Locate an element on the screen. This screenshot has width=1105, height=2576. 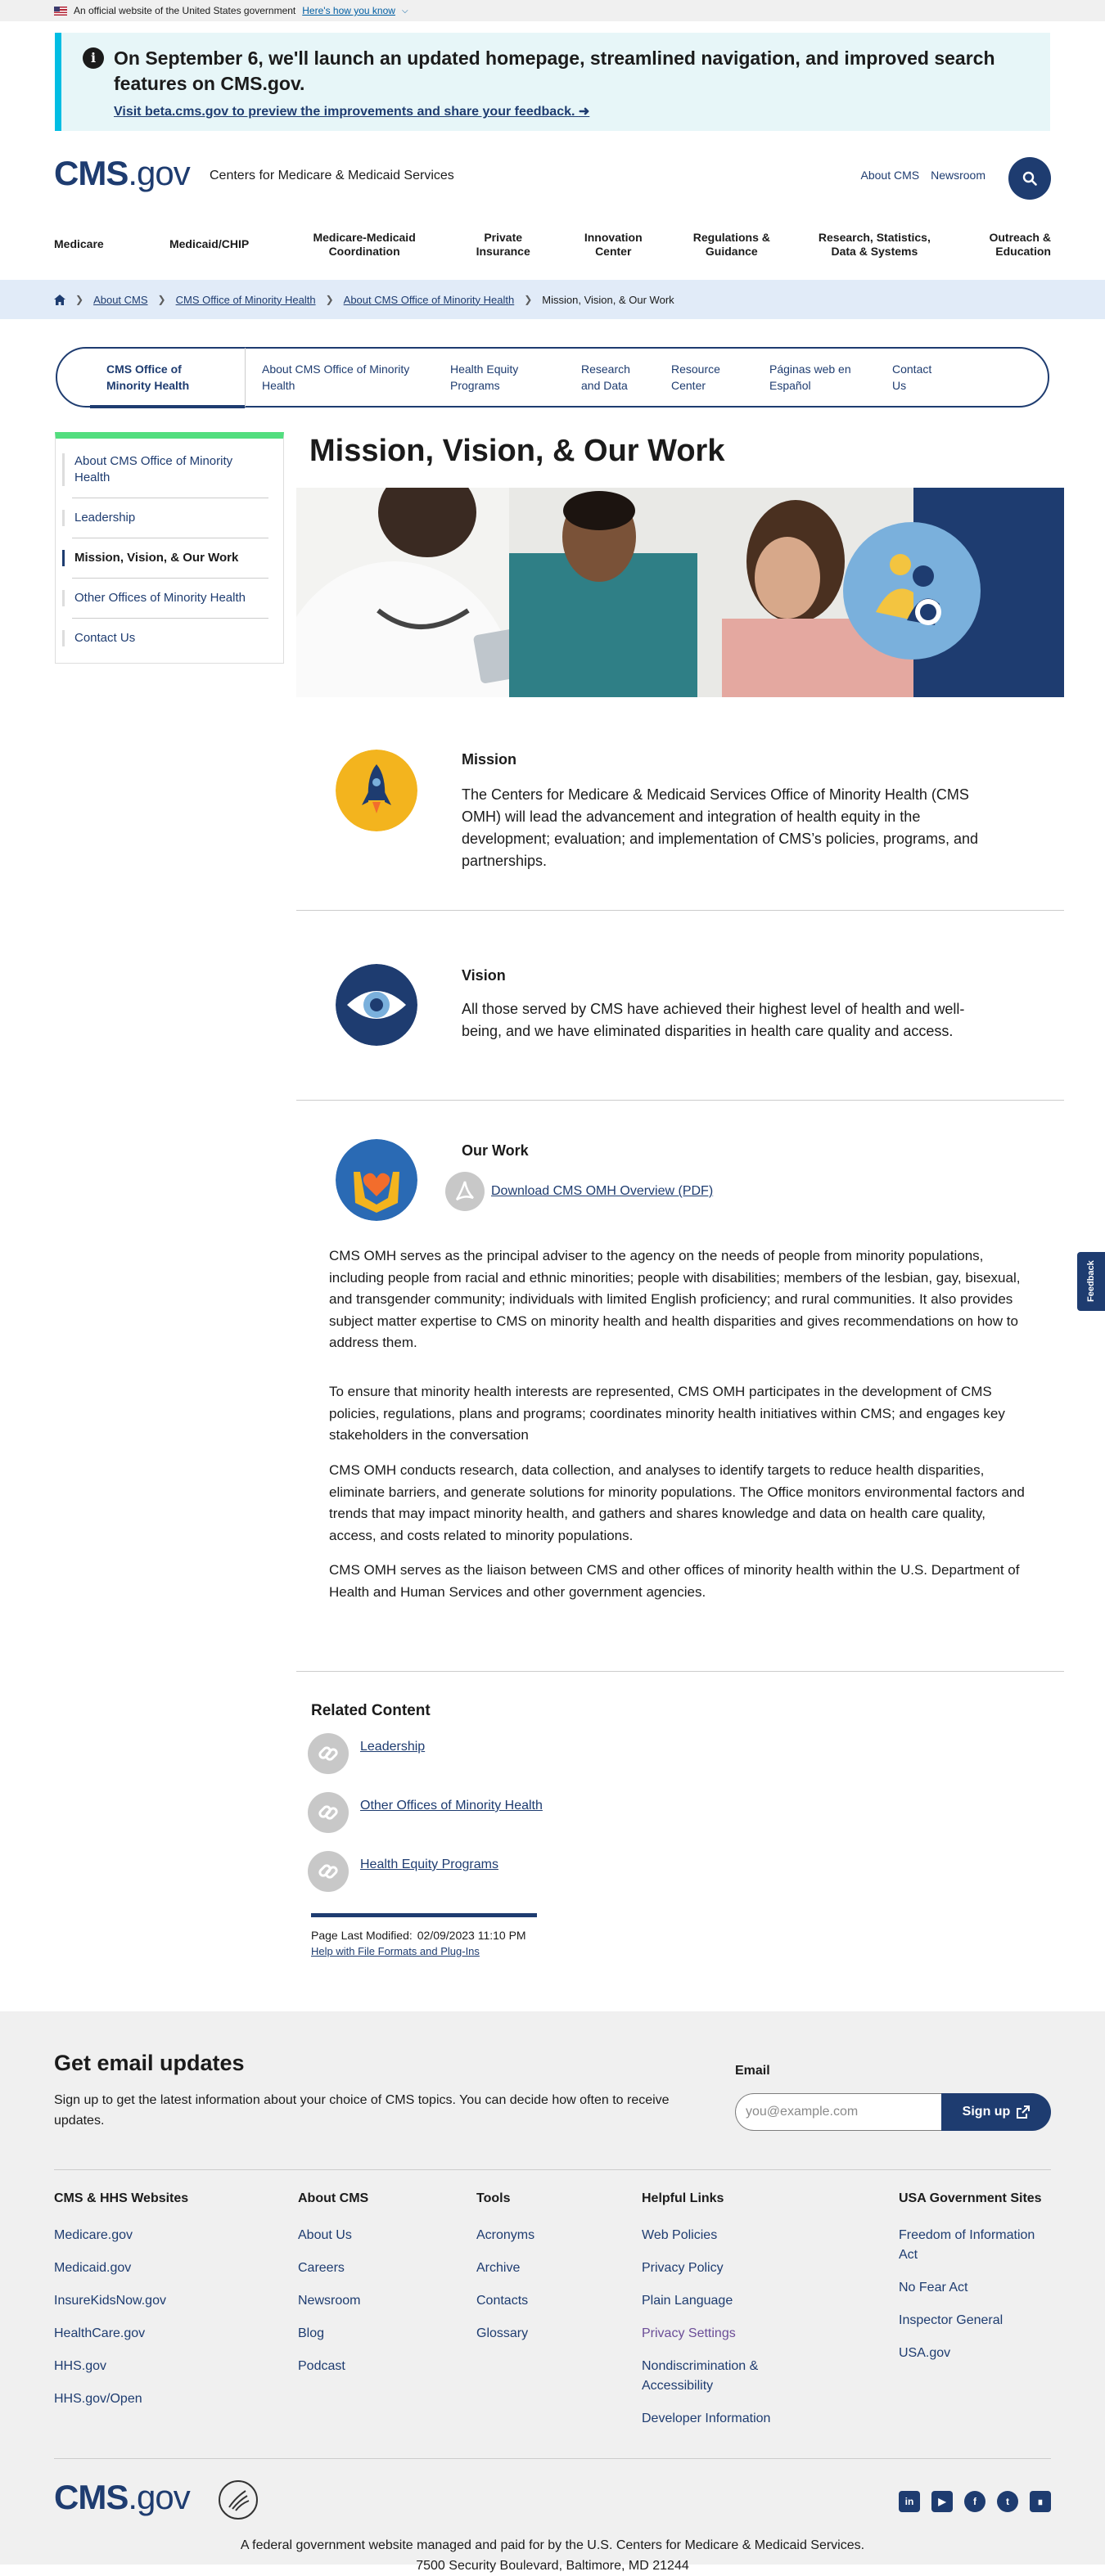
sign-up-label: Sign up is located at coordinates (987, 2112).